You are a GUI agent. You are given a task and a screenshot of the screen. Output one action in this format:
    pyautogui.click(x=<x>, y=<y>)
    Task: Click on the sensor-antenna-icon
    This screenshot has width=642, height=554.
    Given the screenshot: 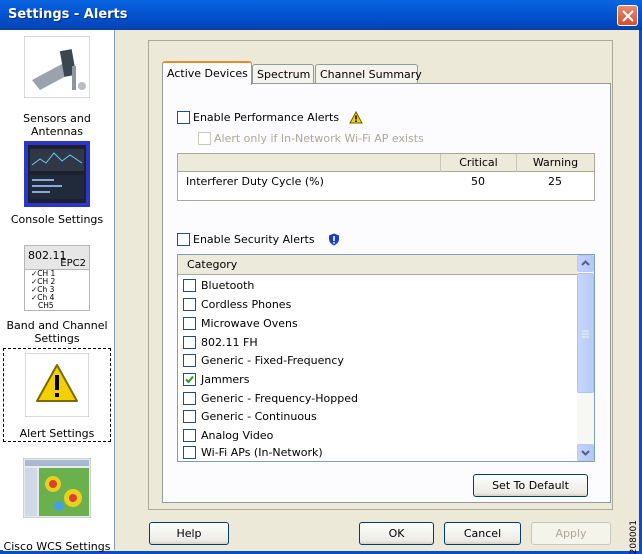 What is the action you would take?
    pyautogui.click(x=57, y=67)
    